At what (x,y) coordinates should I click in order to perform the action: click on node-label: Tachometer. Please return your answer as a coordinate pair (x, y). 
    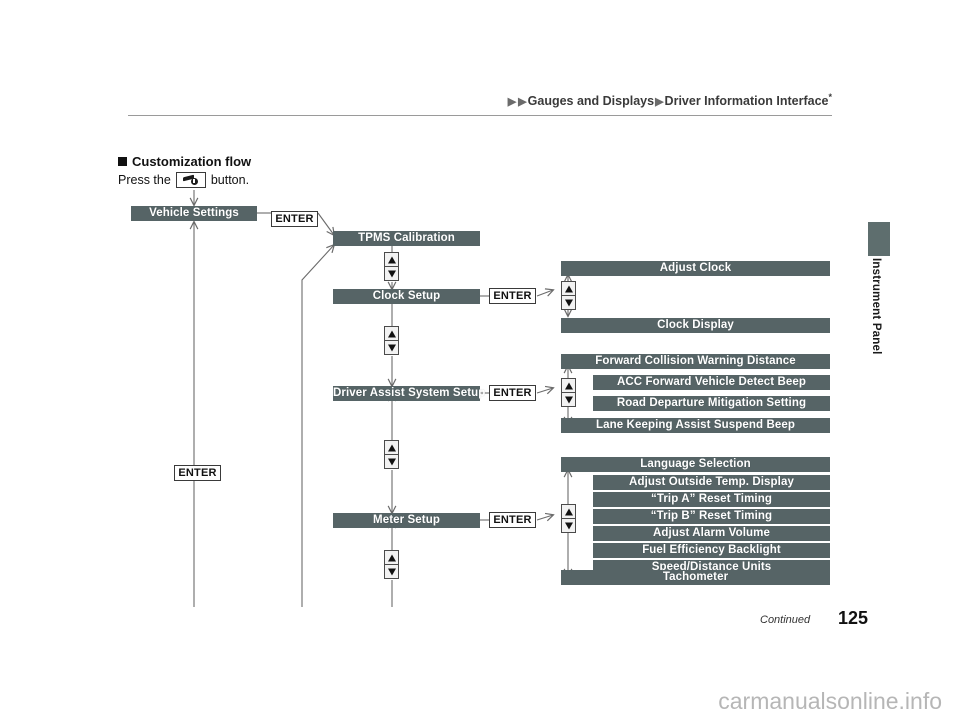
    Looking at the image, I should click on (695, 577).